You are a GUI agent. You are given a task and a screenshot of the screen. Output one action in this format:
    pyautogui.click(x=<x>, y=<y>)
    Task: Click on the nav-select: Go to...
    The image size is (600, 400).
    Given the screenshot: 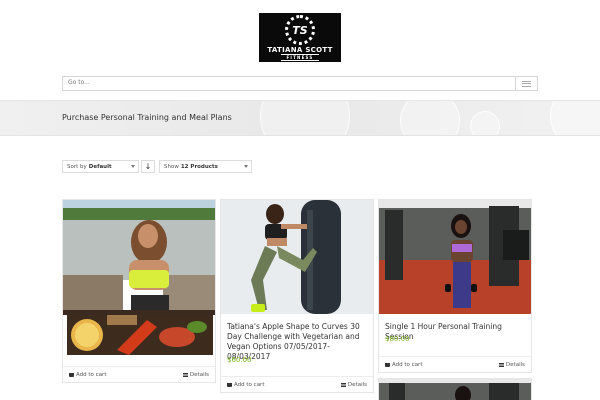 What is the action you would take?
    pyautogui.click(x=300, y=83)
    